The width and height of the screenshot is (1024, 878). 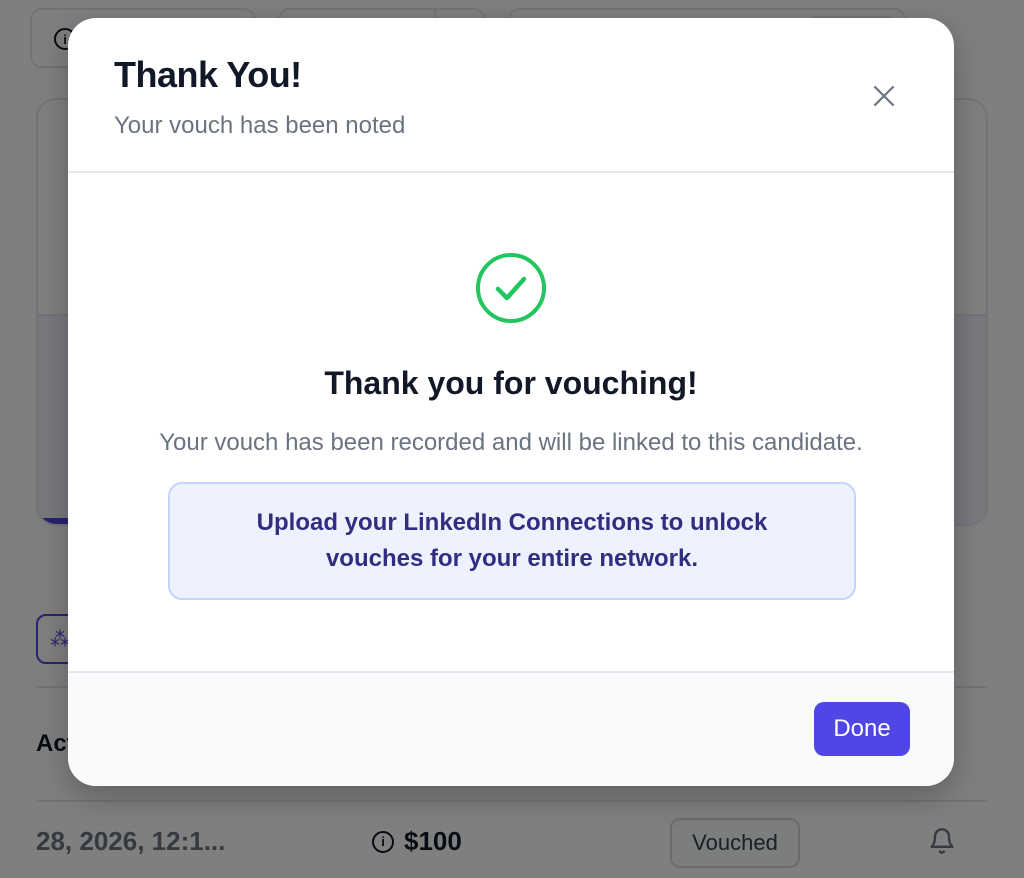 I want to click on done-button: Done, so click(x=862, y=729).